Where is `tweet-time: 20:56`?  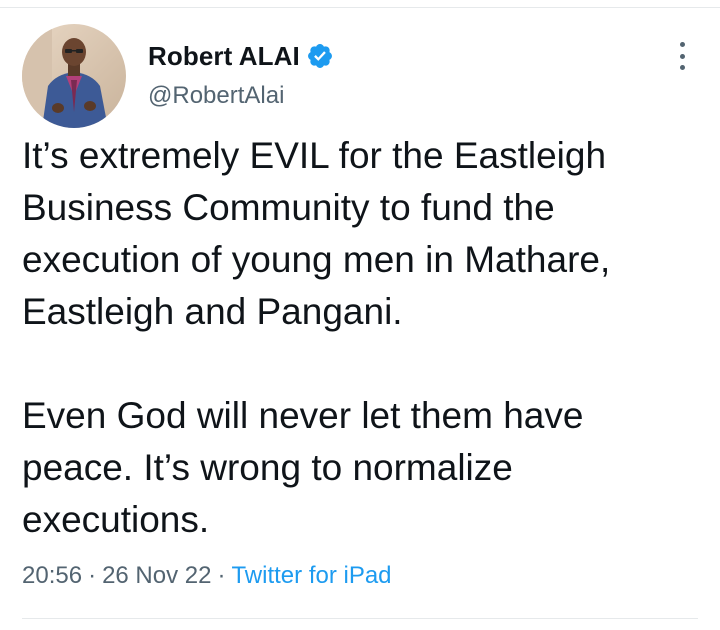
tweet-time: 20:56 is located at coordinates (52, 575).